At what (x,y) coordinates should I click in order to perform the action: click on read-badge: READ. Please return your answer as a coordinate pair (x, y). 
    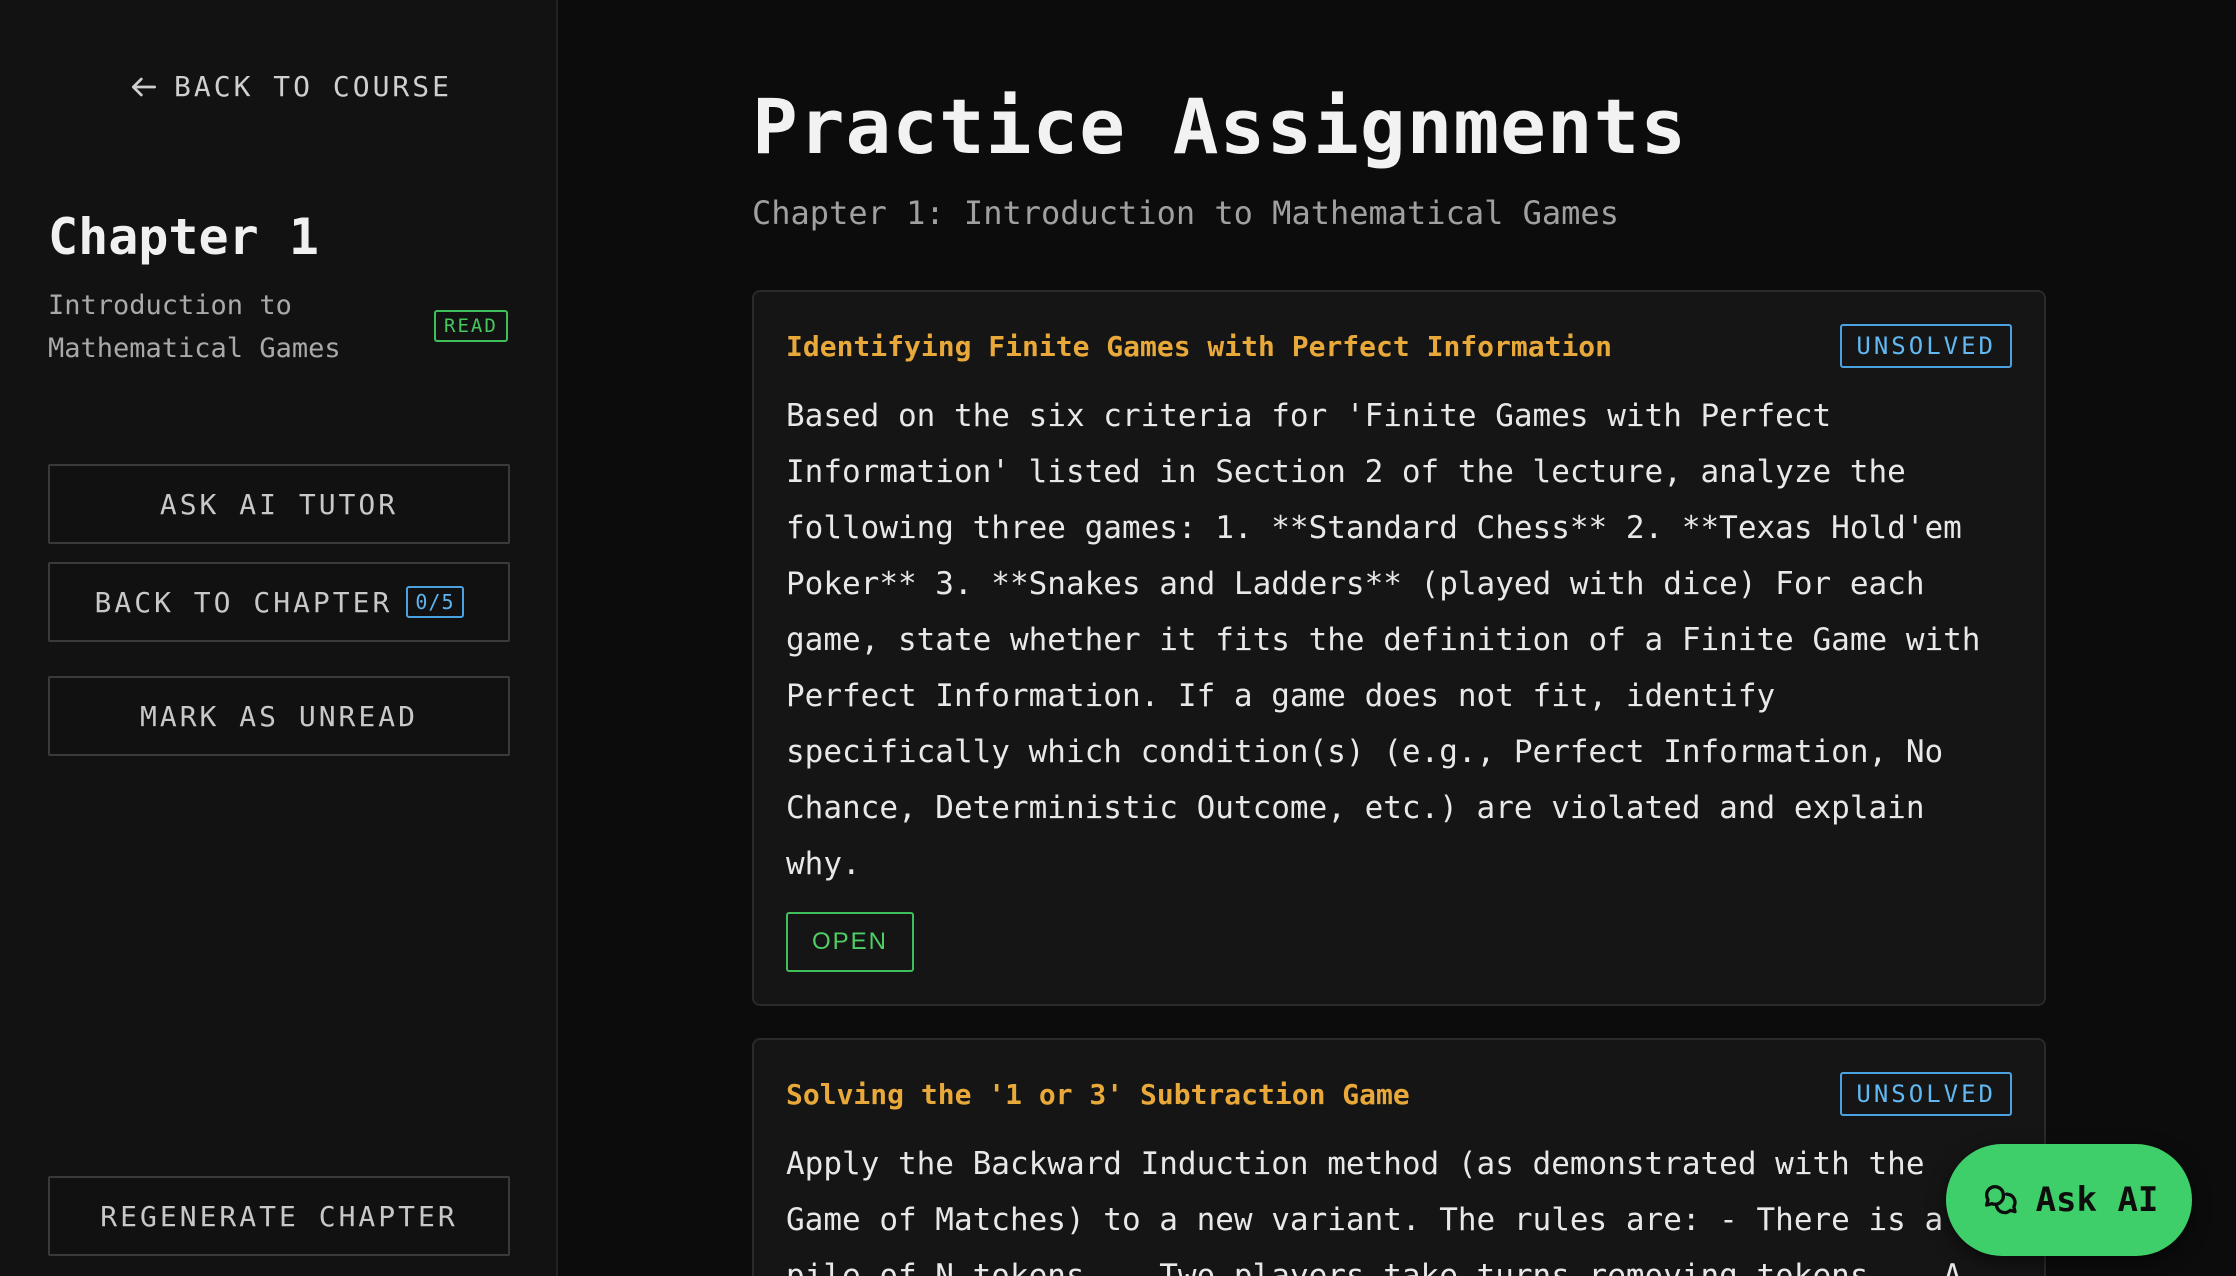
    Looking at the image, I should click on (471, 326).